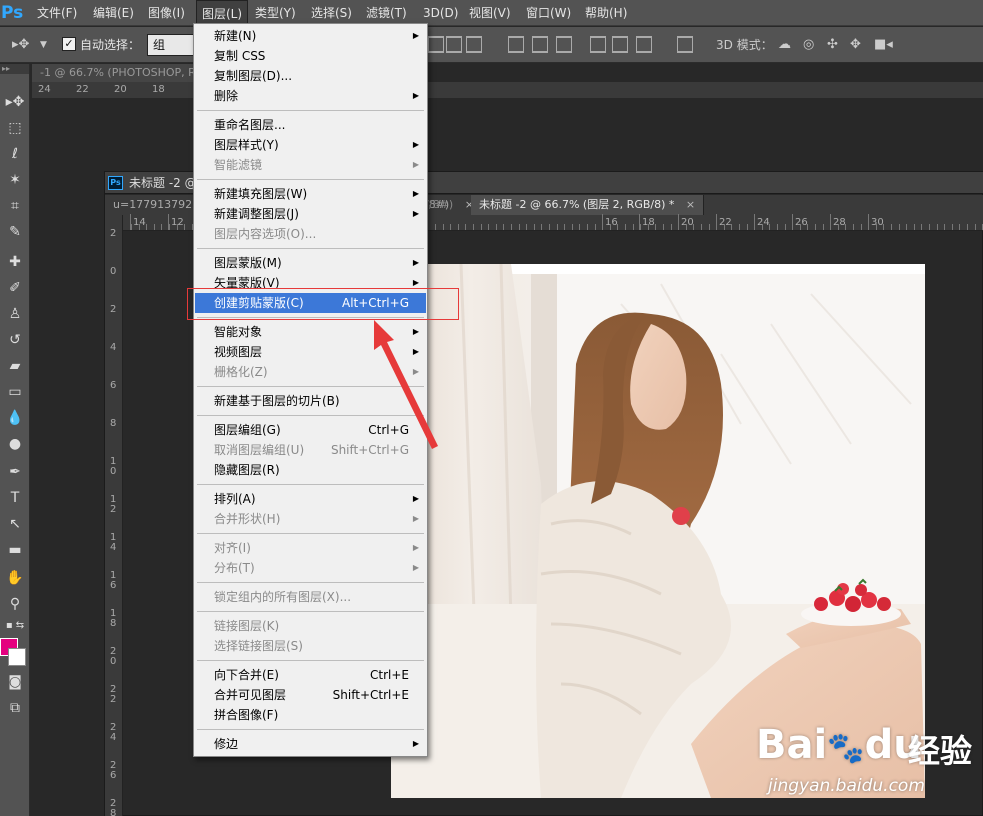 Image resolution: width=983 pixels, height=816 pixels. Describe the element at coordinates (15, 232) in the screenshot. I see `eyedropper-tool-icon: ✎` at that location.